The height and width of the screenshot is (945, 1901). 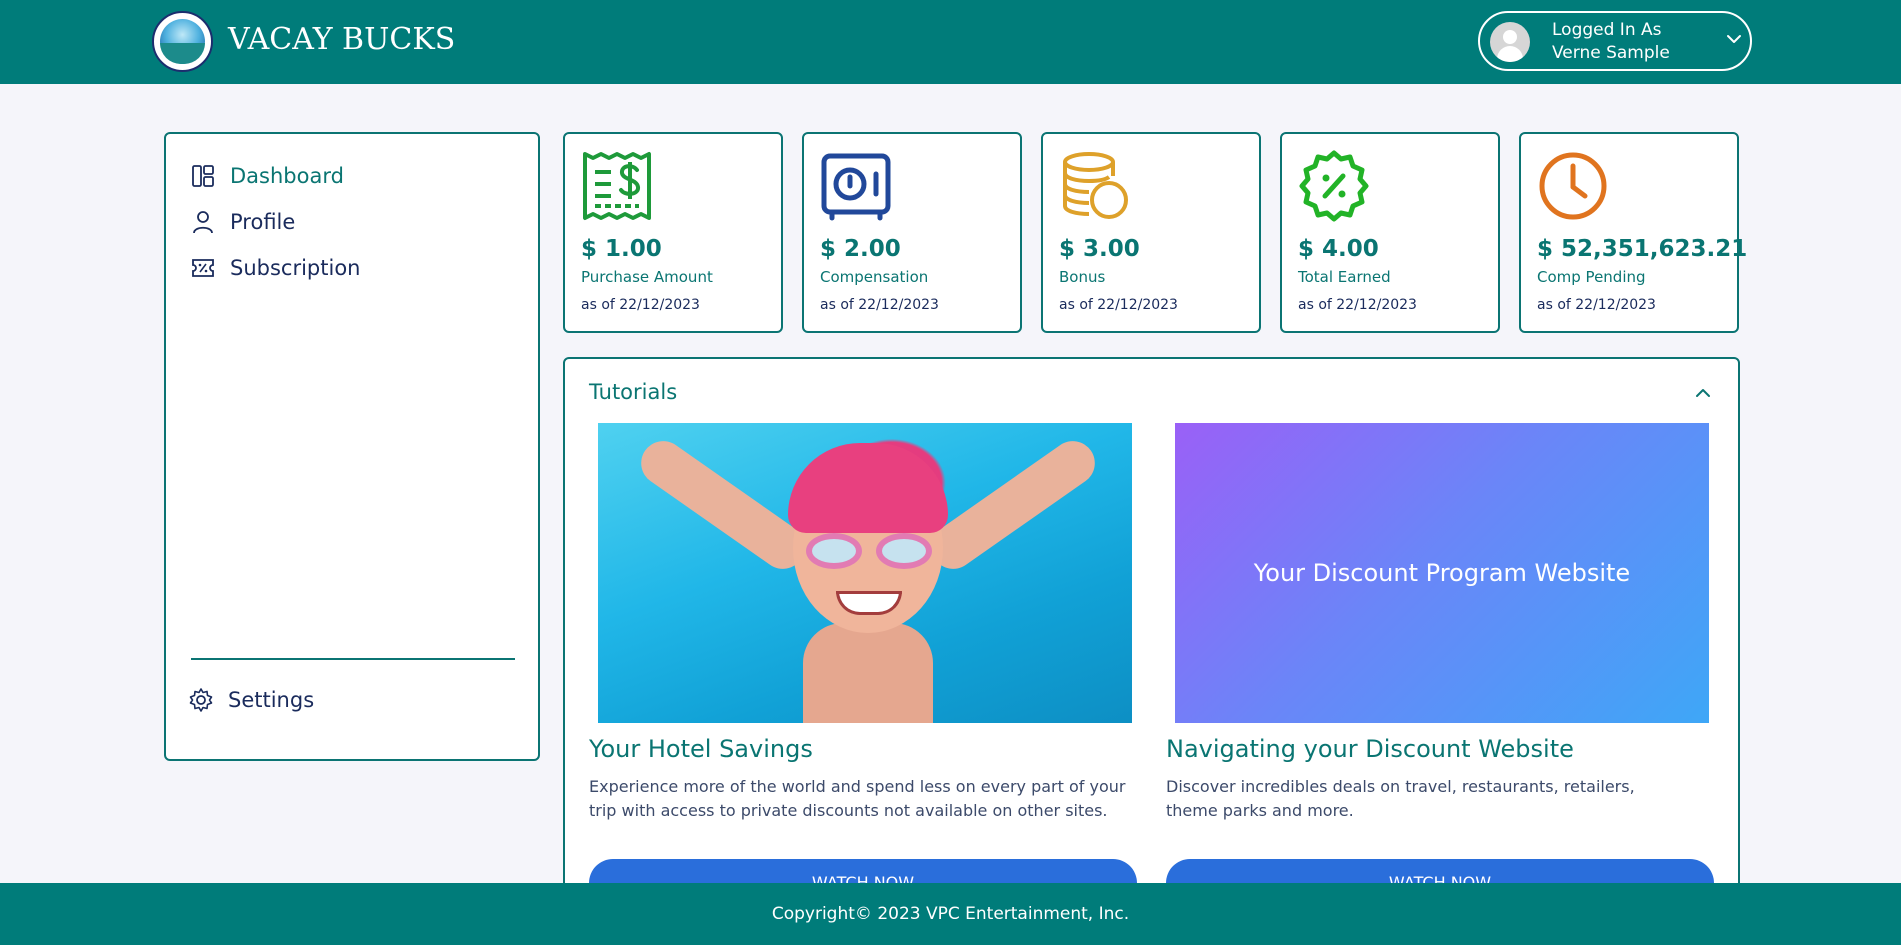 What do you see at coordinates (353, 659) in the screenshot?
I see `sidebar-divider` at bounding box center [353, 659].